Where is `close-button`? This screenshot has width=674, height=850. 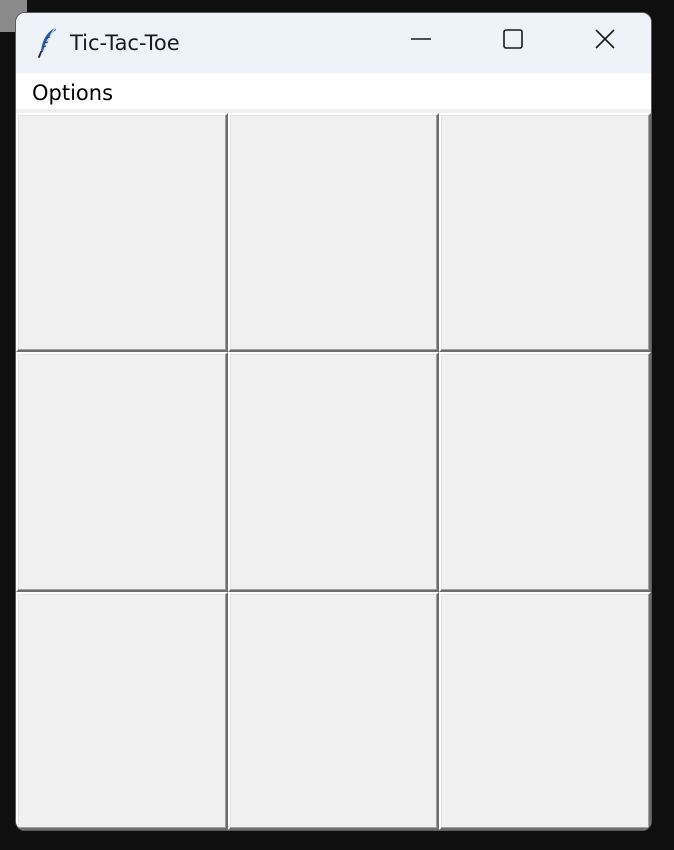 close-button is located at coordinates (605, 41).